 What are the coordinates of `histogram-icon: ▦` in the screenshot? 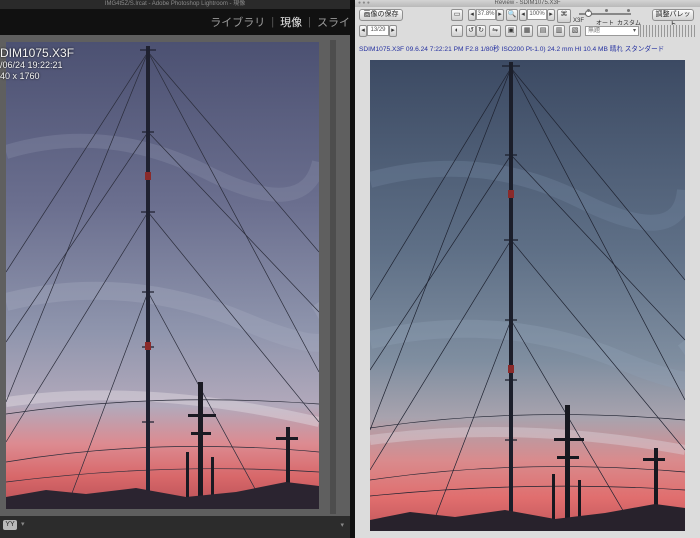 It's located at (527, 31).